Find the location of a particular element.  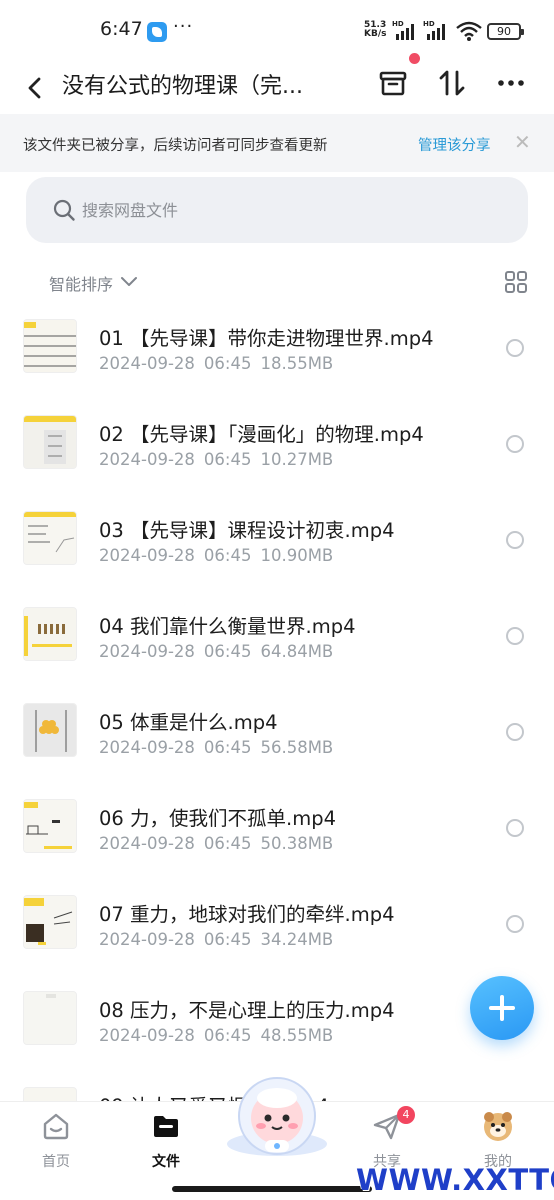

file-meta: 2024-09-28 06:45 18.55MB is located at coordinates (220, 363).